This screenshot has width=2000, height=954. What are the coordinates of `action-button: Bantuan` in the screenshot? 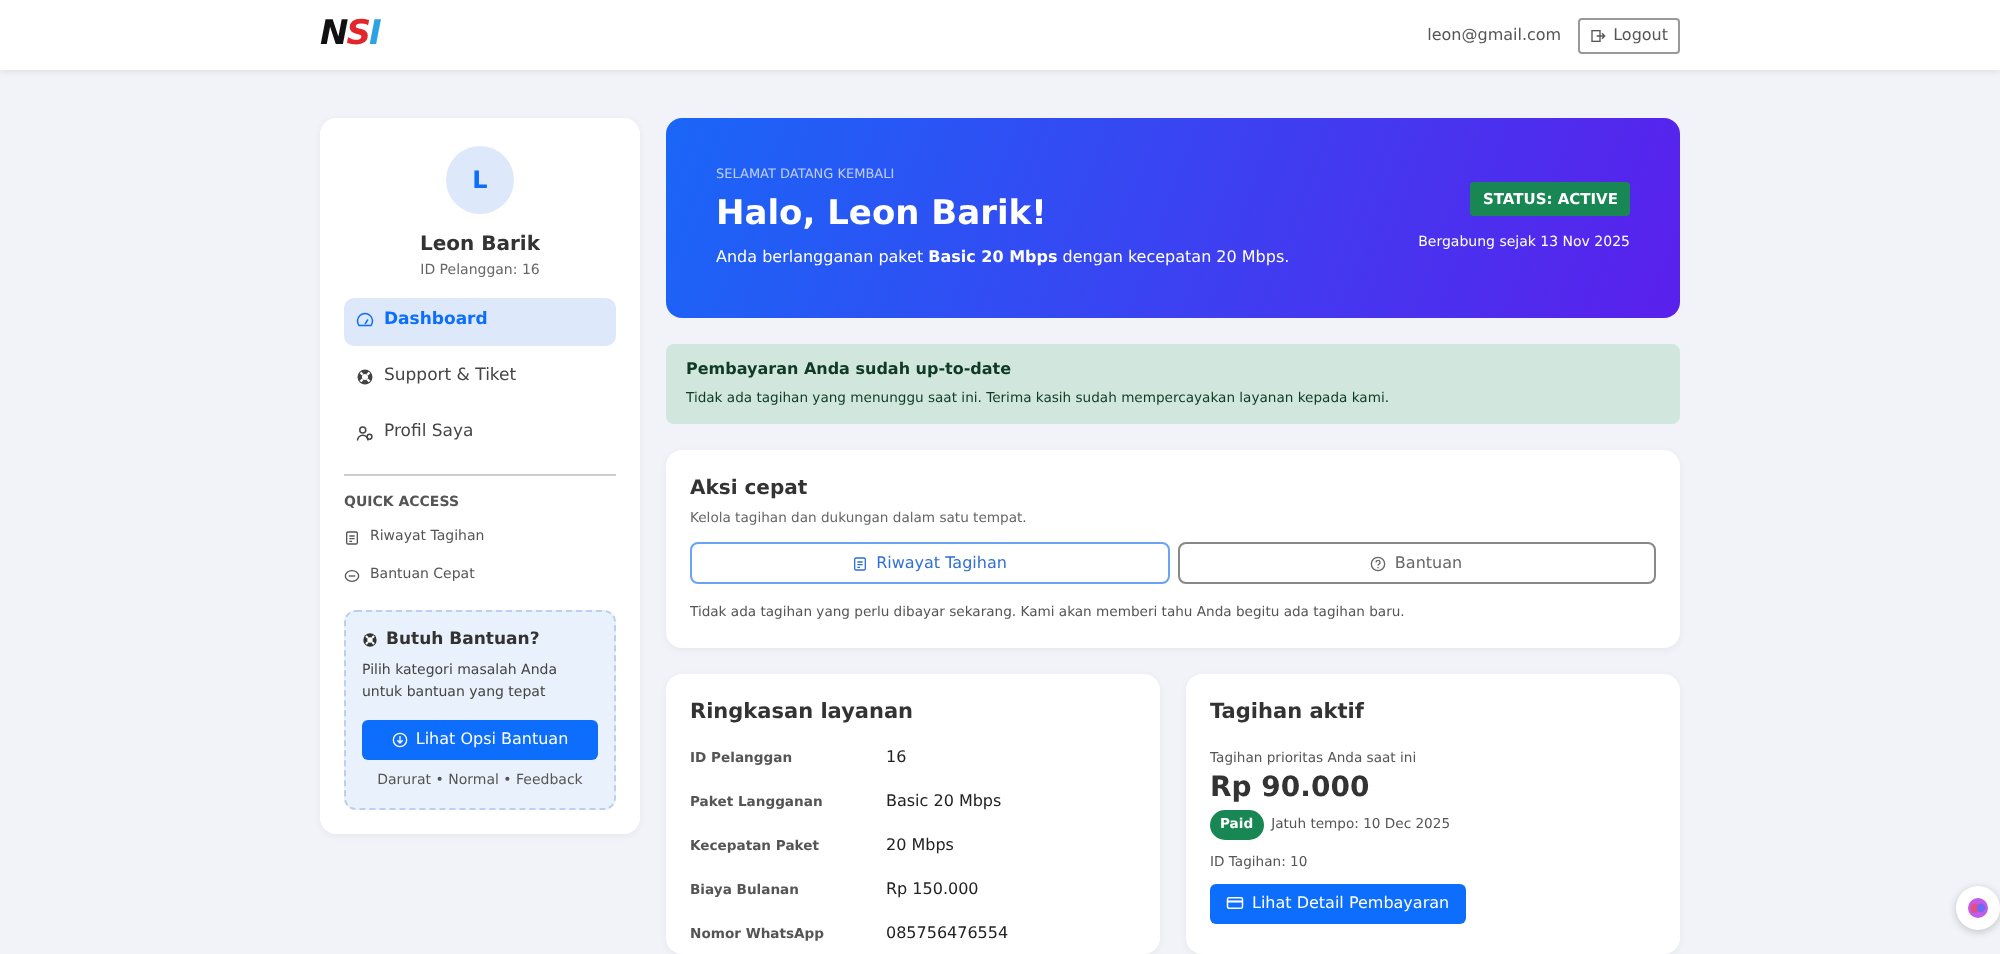 It's located at (1416, 563).